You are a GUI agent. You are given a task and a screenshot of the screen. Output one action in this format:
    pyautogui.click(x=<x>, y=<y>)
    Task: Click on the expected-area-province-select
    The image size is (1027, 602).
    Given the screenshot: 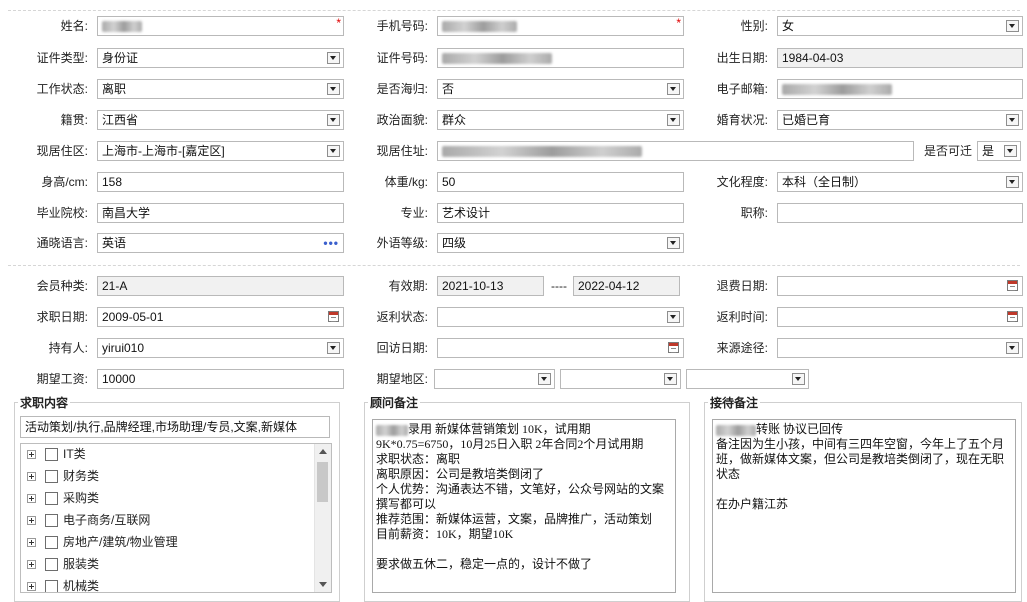 What is the action you would take?
    pyautogui.click(x=494, y=379)
    